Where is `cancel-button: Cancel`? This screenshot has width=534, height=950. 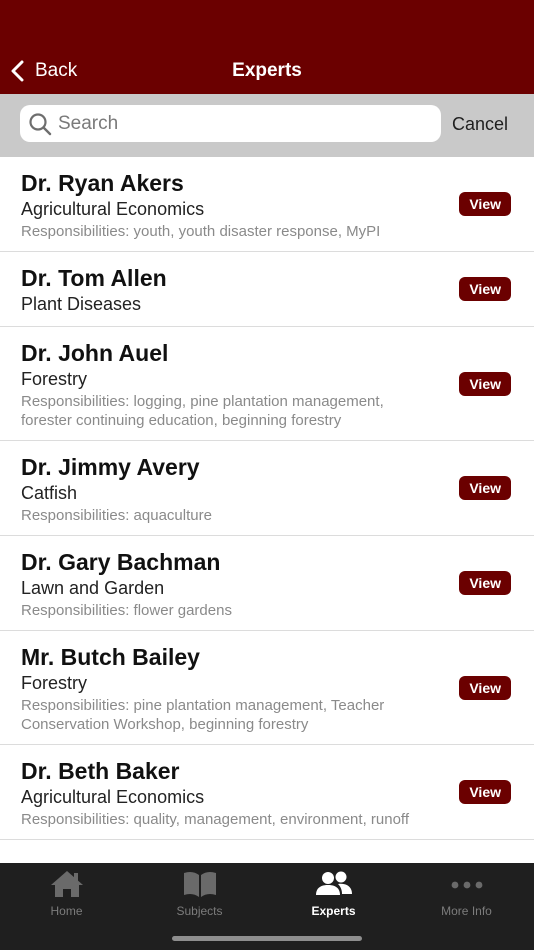 cancel-button: Cancel is located at coordinates (480, 124).